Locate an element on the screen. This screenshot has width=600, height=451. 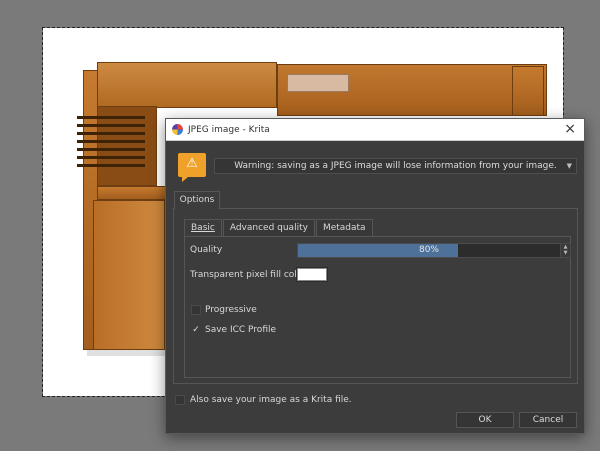
progressive-label: Progressive is located at coordinates (231, 310).